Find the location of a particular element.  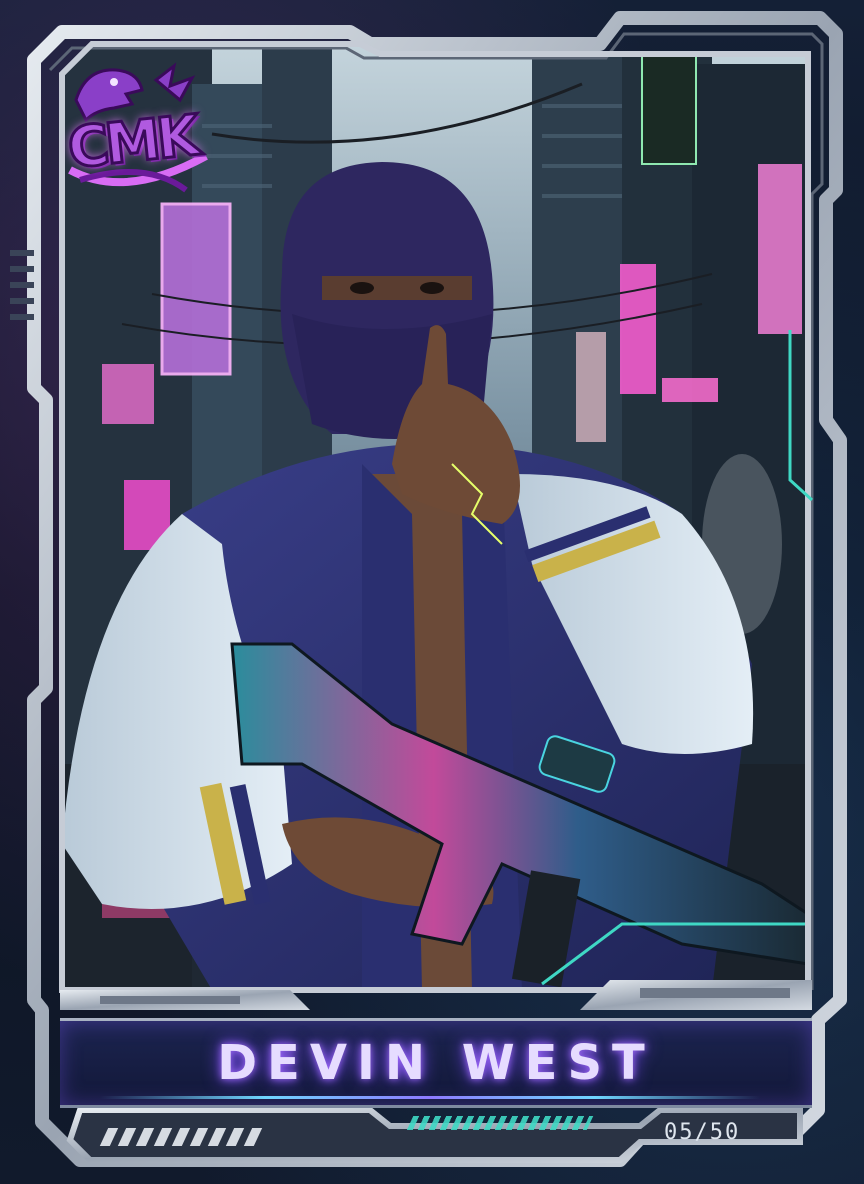

name-underline is located at coordinates (430, 1097).